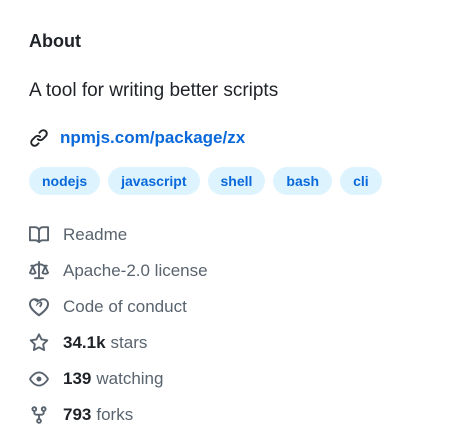 The width and height of the screenshot is (463, 443). Describe the element at coordinates (39, 307) in the screenshot. I see `code-of-conduct-icon` at that location.